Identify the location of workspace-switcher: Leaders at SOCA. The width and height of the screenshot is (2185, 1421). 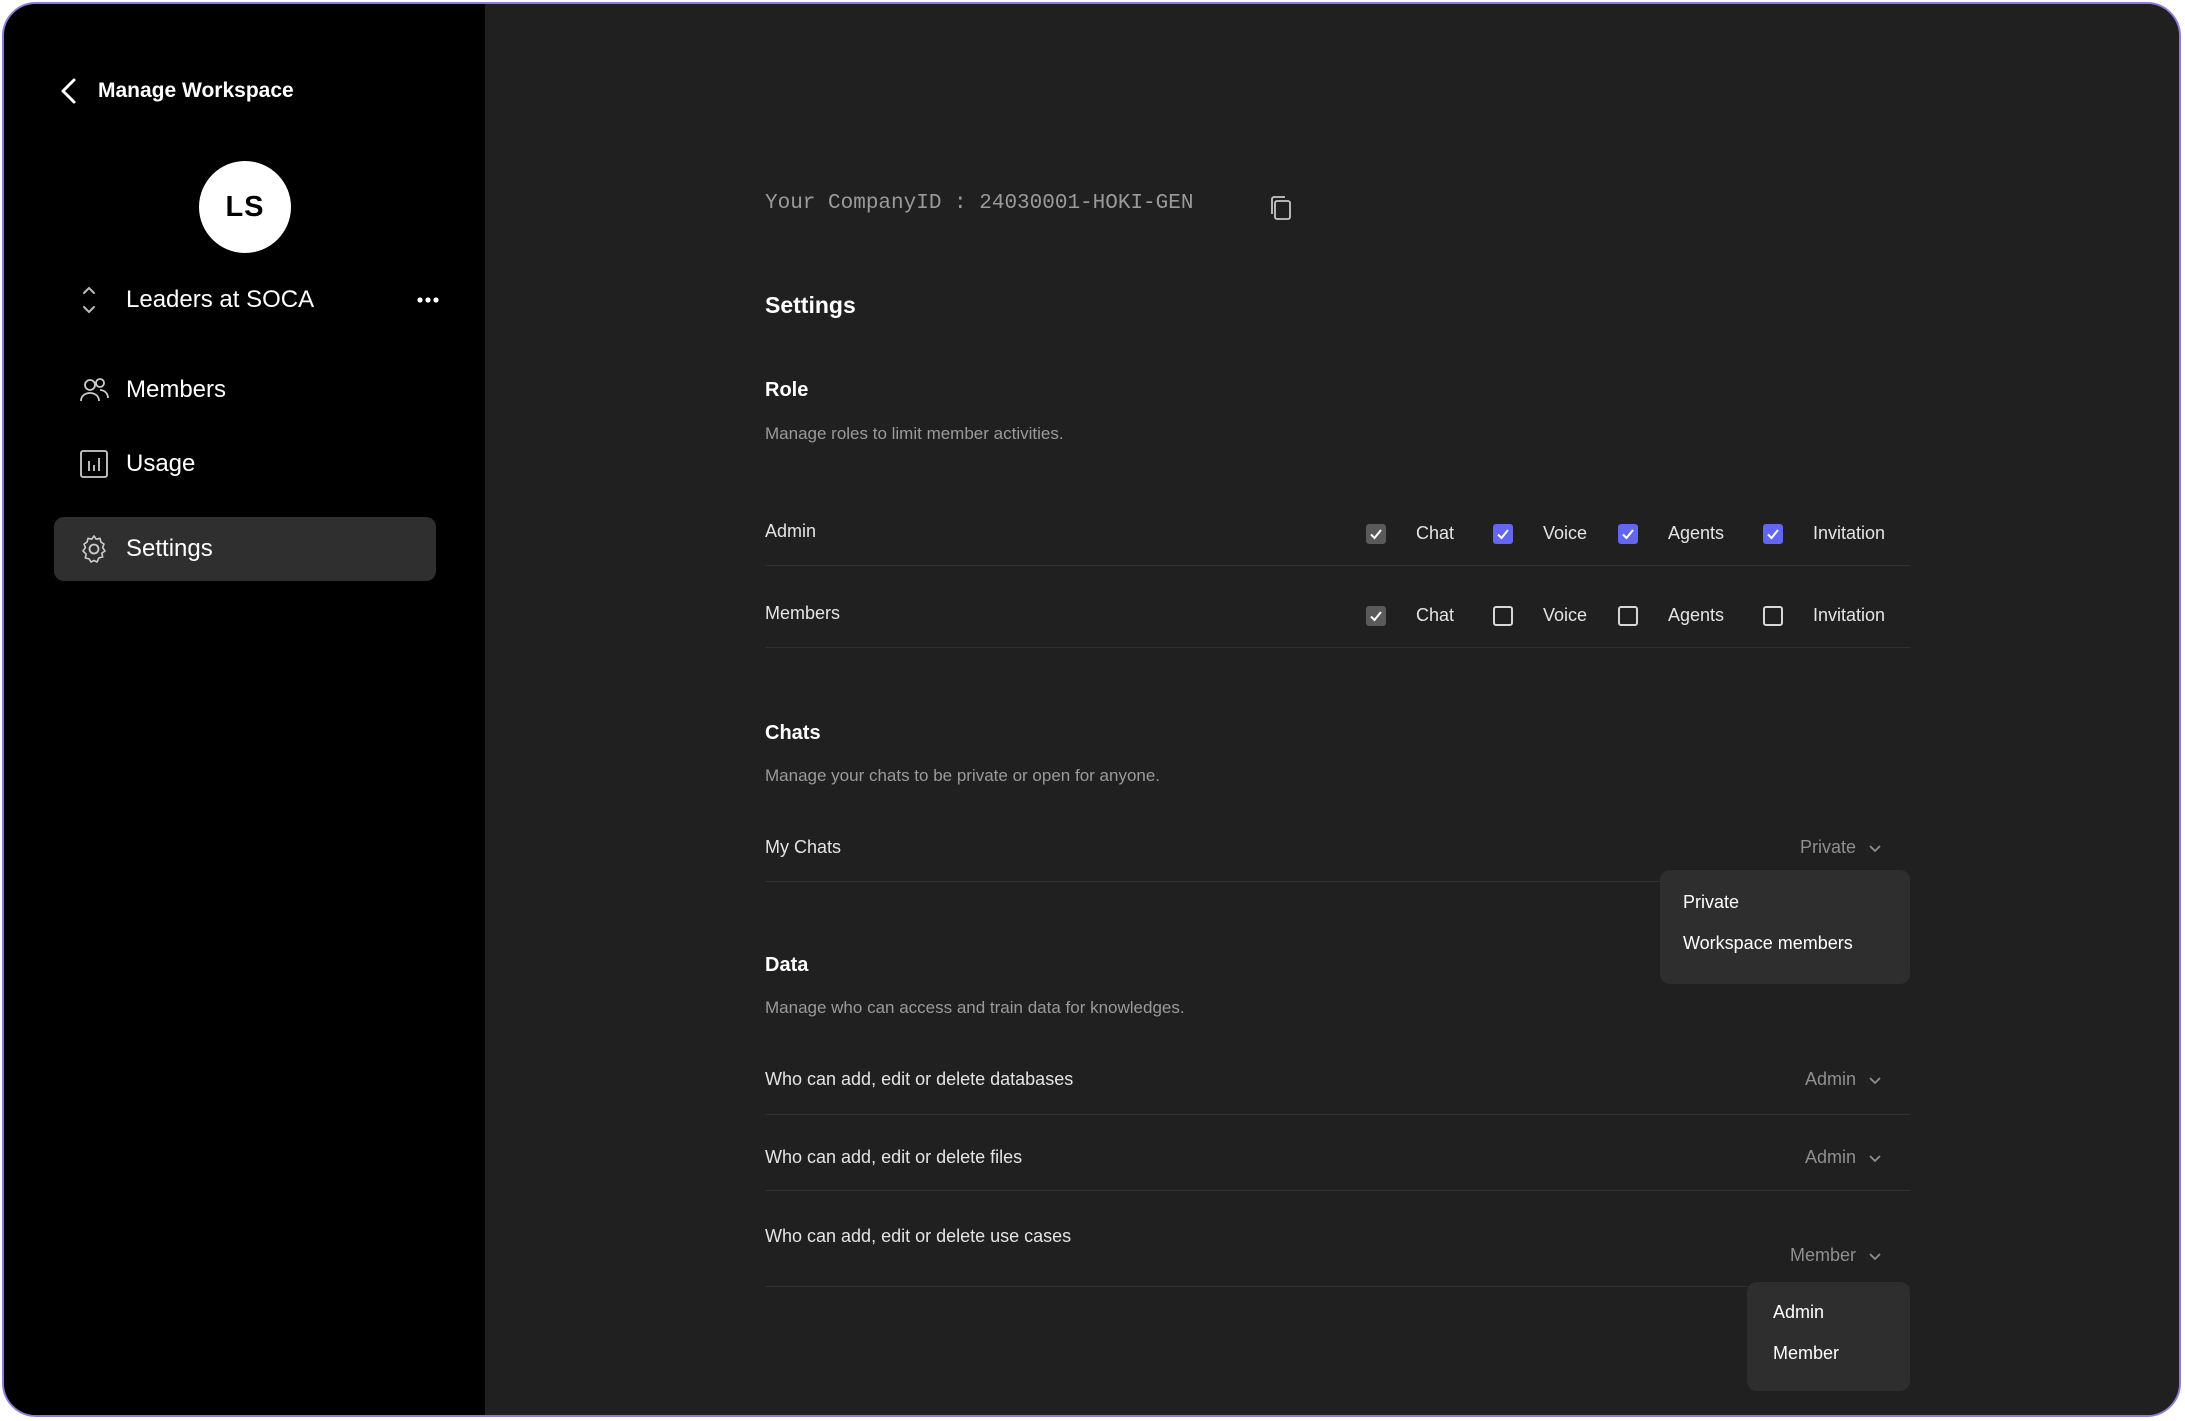
(260, 300).